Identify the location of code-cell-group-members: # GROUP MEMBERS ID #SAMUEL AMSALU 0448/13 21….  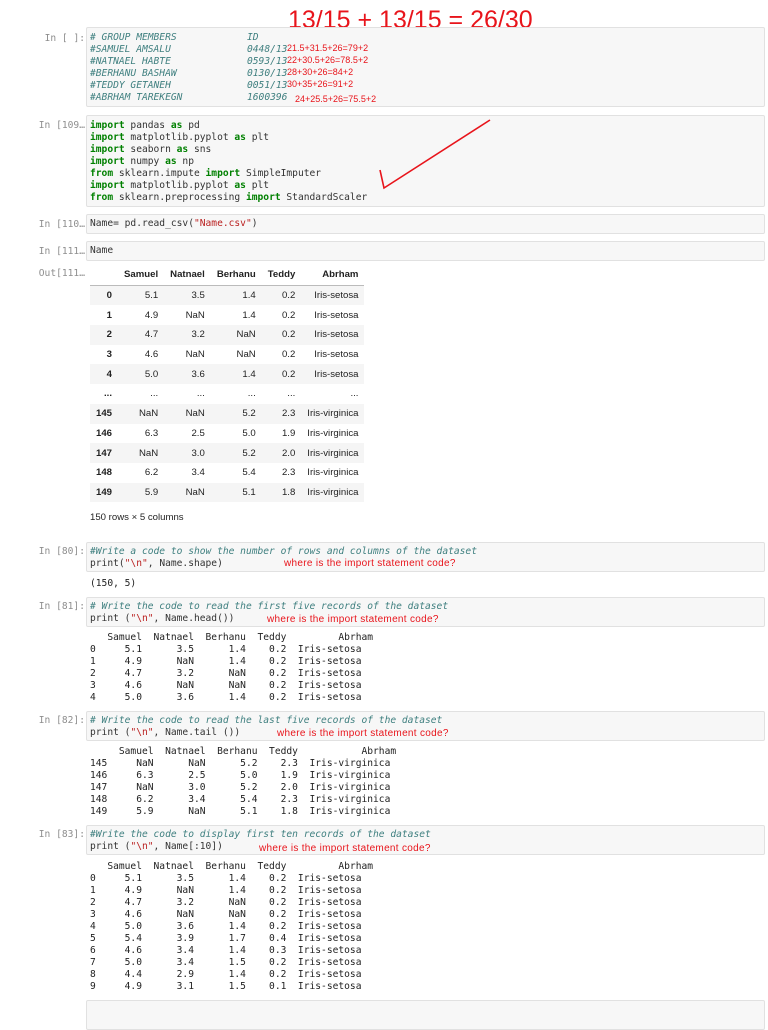
(425, 67).